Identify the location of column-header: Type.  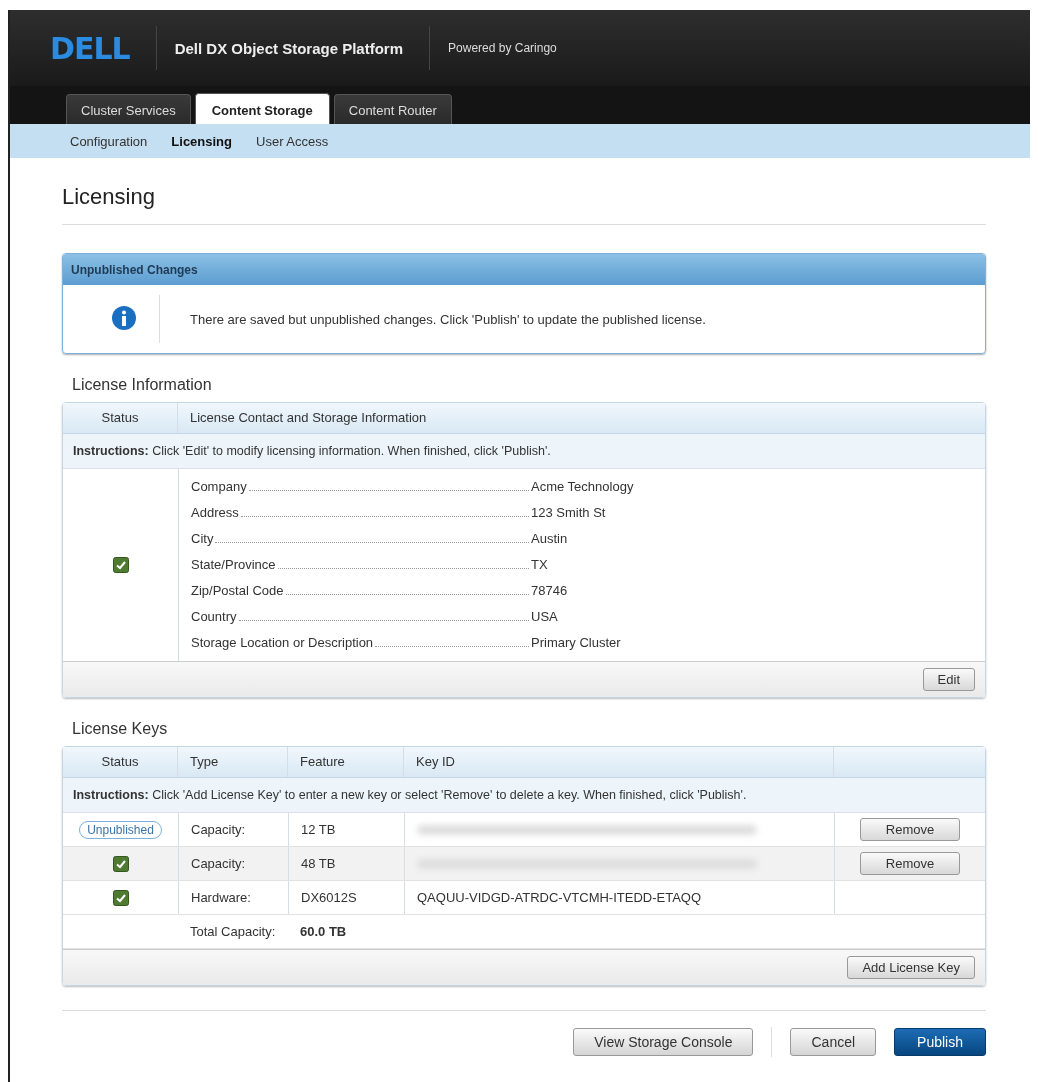
(233, 762).